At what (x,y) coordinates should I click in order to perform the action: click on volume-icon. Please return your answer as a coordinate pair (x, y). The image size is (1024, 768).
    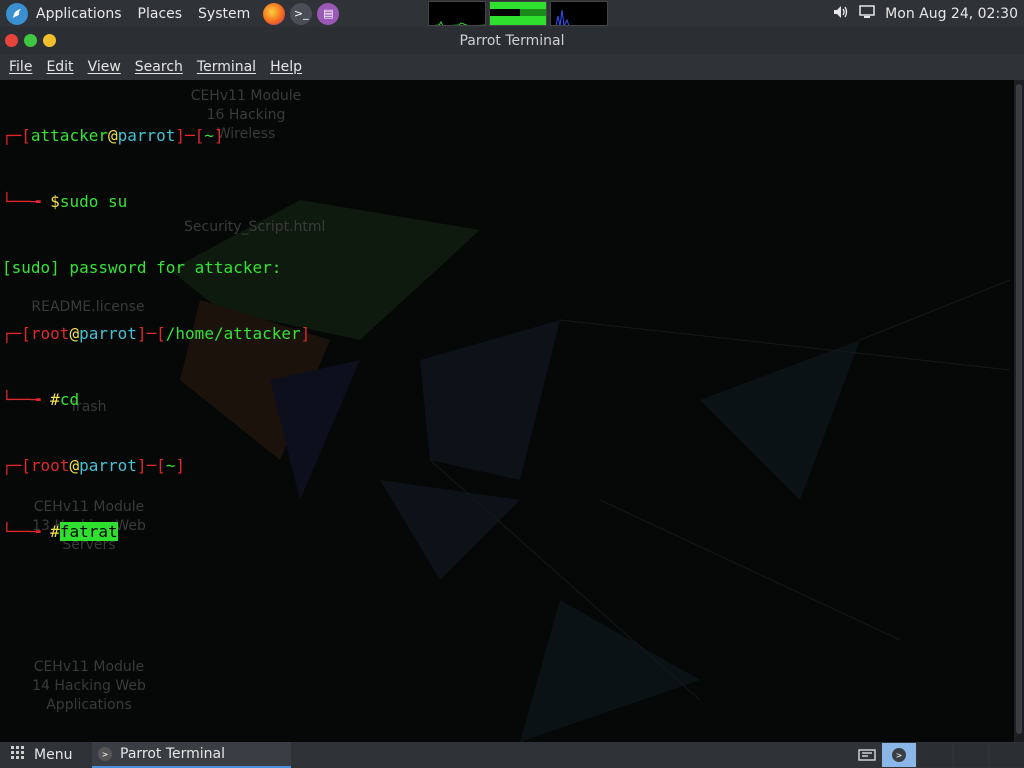
    Looking at the image, I should click on (841, 14).